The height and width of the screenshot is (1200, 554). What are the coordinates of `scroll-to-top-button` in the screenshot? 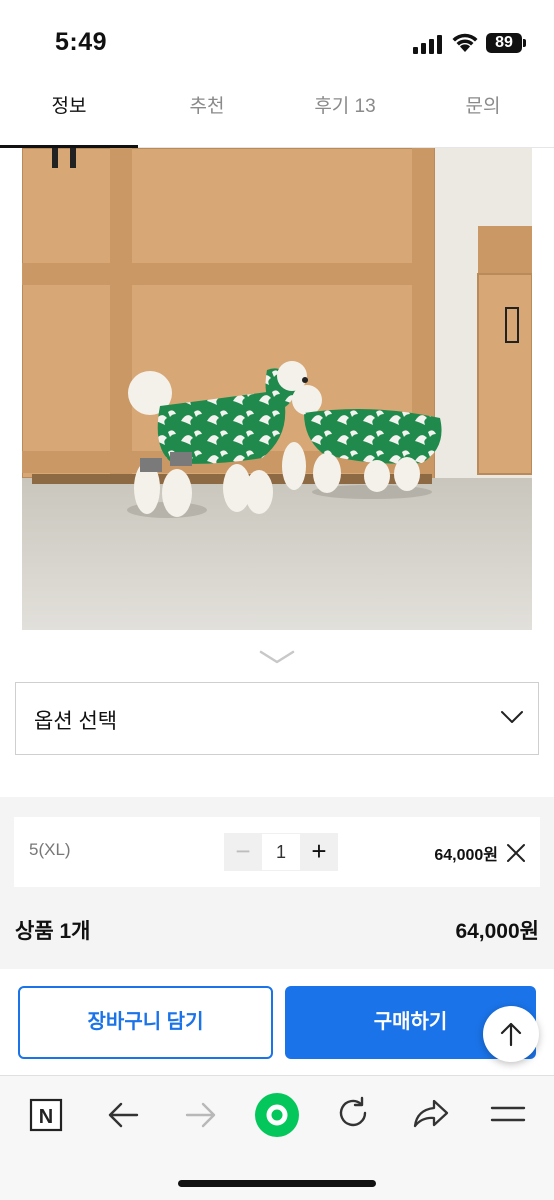 It's located at (511, 1034).